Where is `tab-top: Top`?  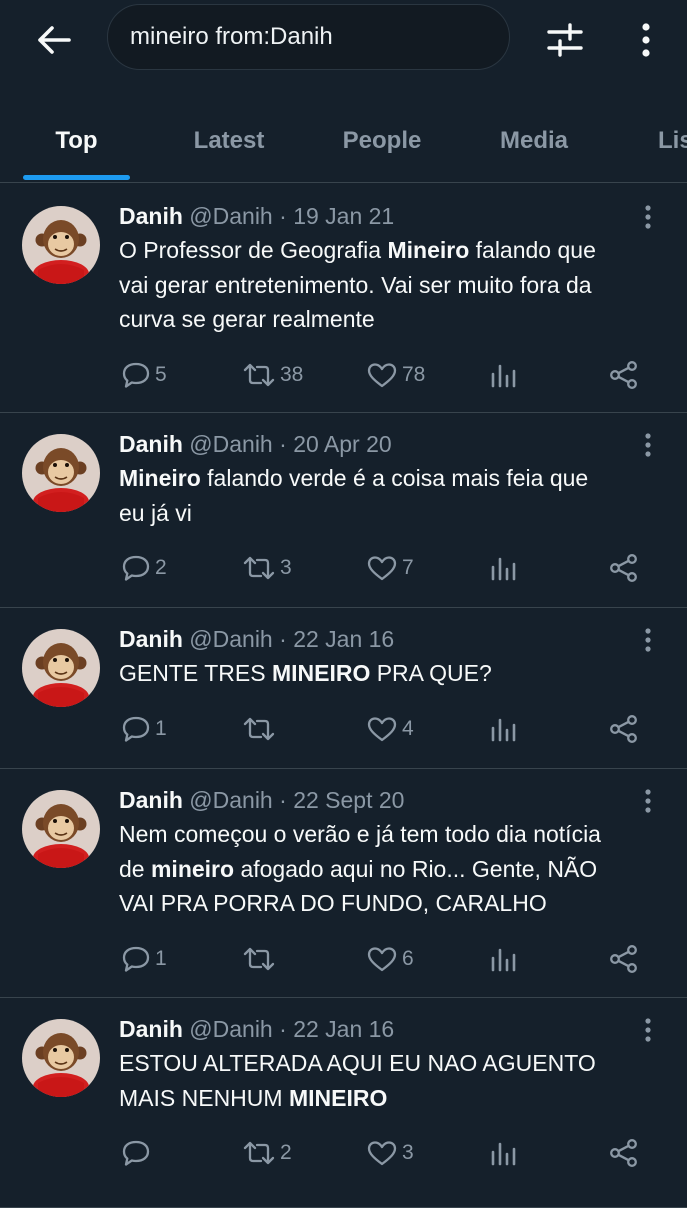 tab-top: Top is located at coordinates (76, 141).